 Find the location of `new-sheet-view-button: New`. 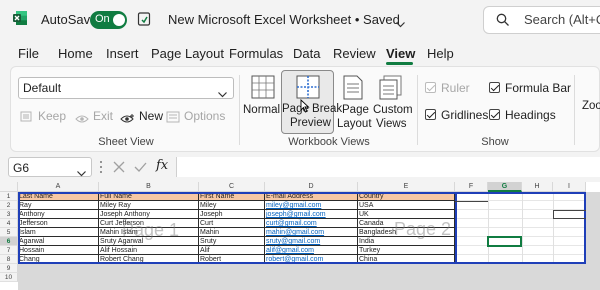

new-sheet-view-button: New is located at coordinates (144, 116).